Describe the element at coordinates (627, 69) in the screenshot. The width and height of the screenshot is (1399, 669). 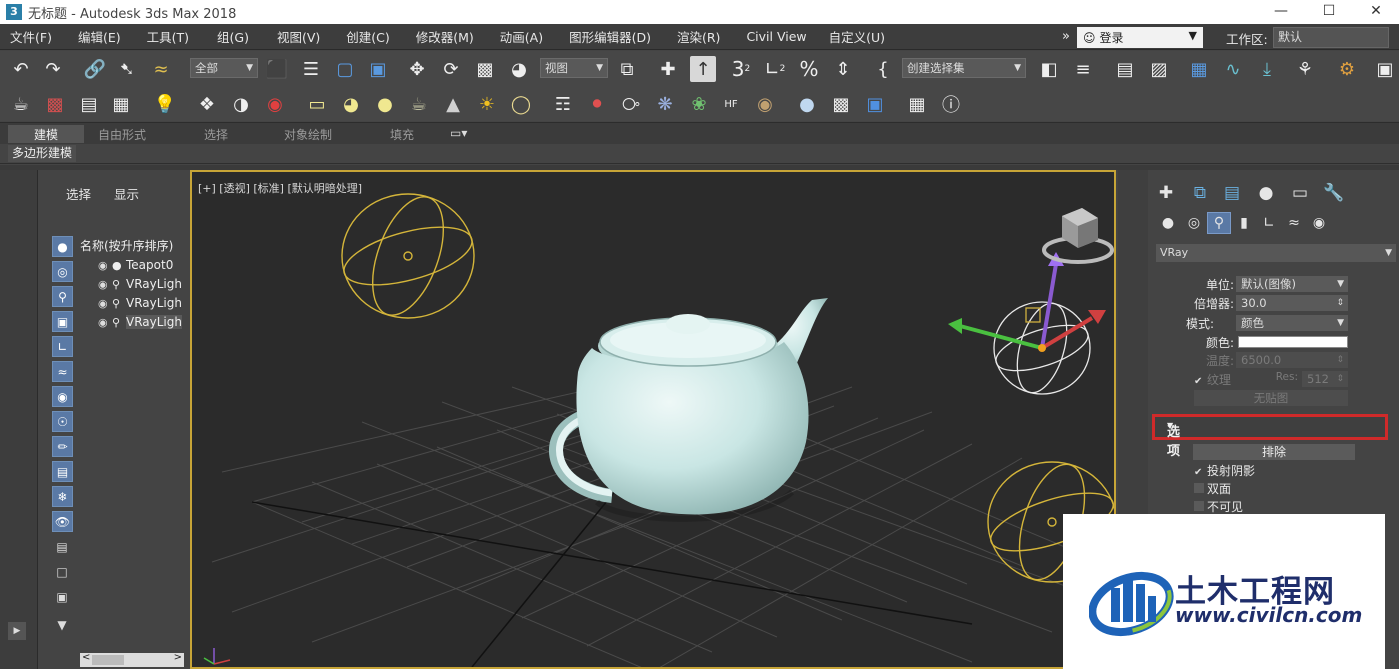
I see `pivot-center-icon: ⧉` at that location.